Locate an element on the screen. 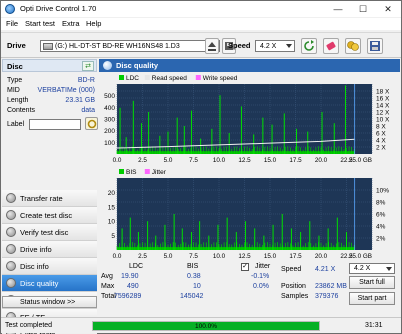 The height and width of the screenshot is (334, 402). x-tick-label: 7.5 is located at coordinates (193, 256).